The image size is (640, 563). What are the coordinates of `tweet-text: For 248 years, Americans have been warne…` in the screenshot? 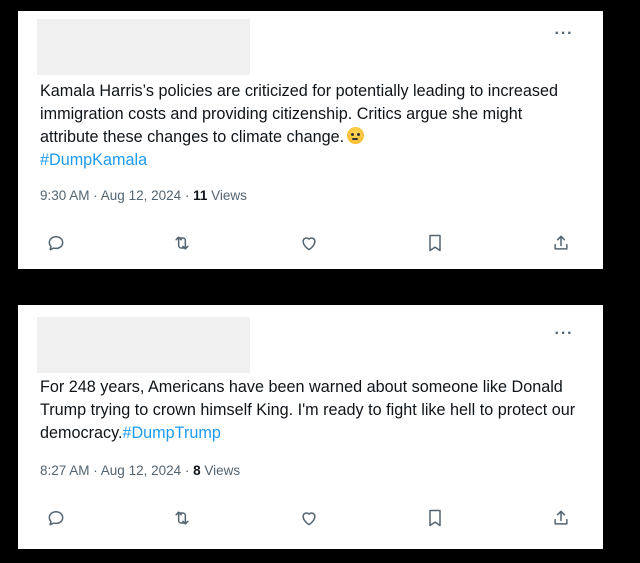 It's located at (312, 410).